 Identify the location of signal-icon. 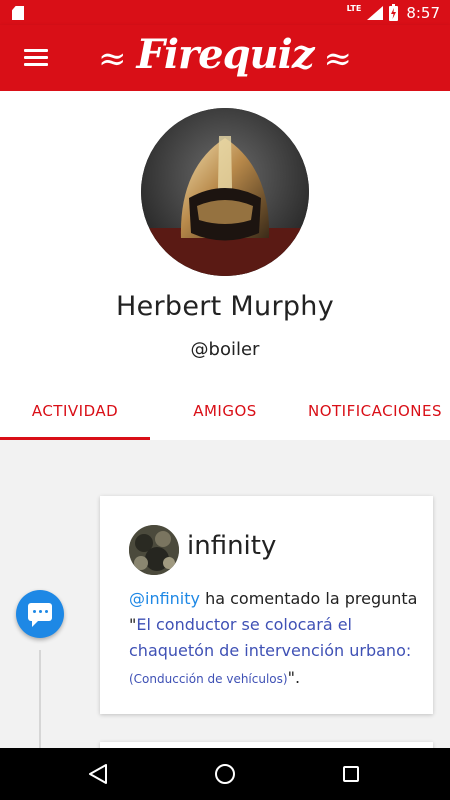
(375, 13).